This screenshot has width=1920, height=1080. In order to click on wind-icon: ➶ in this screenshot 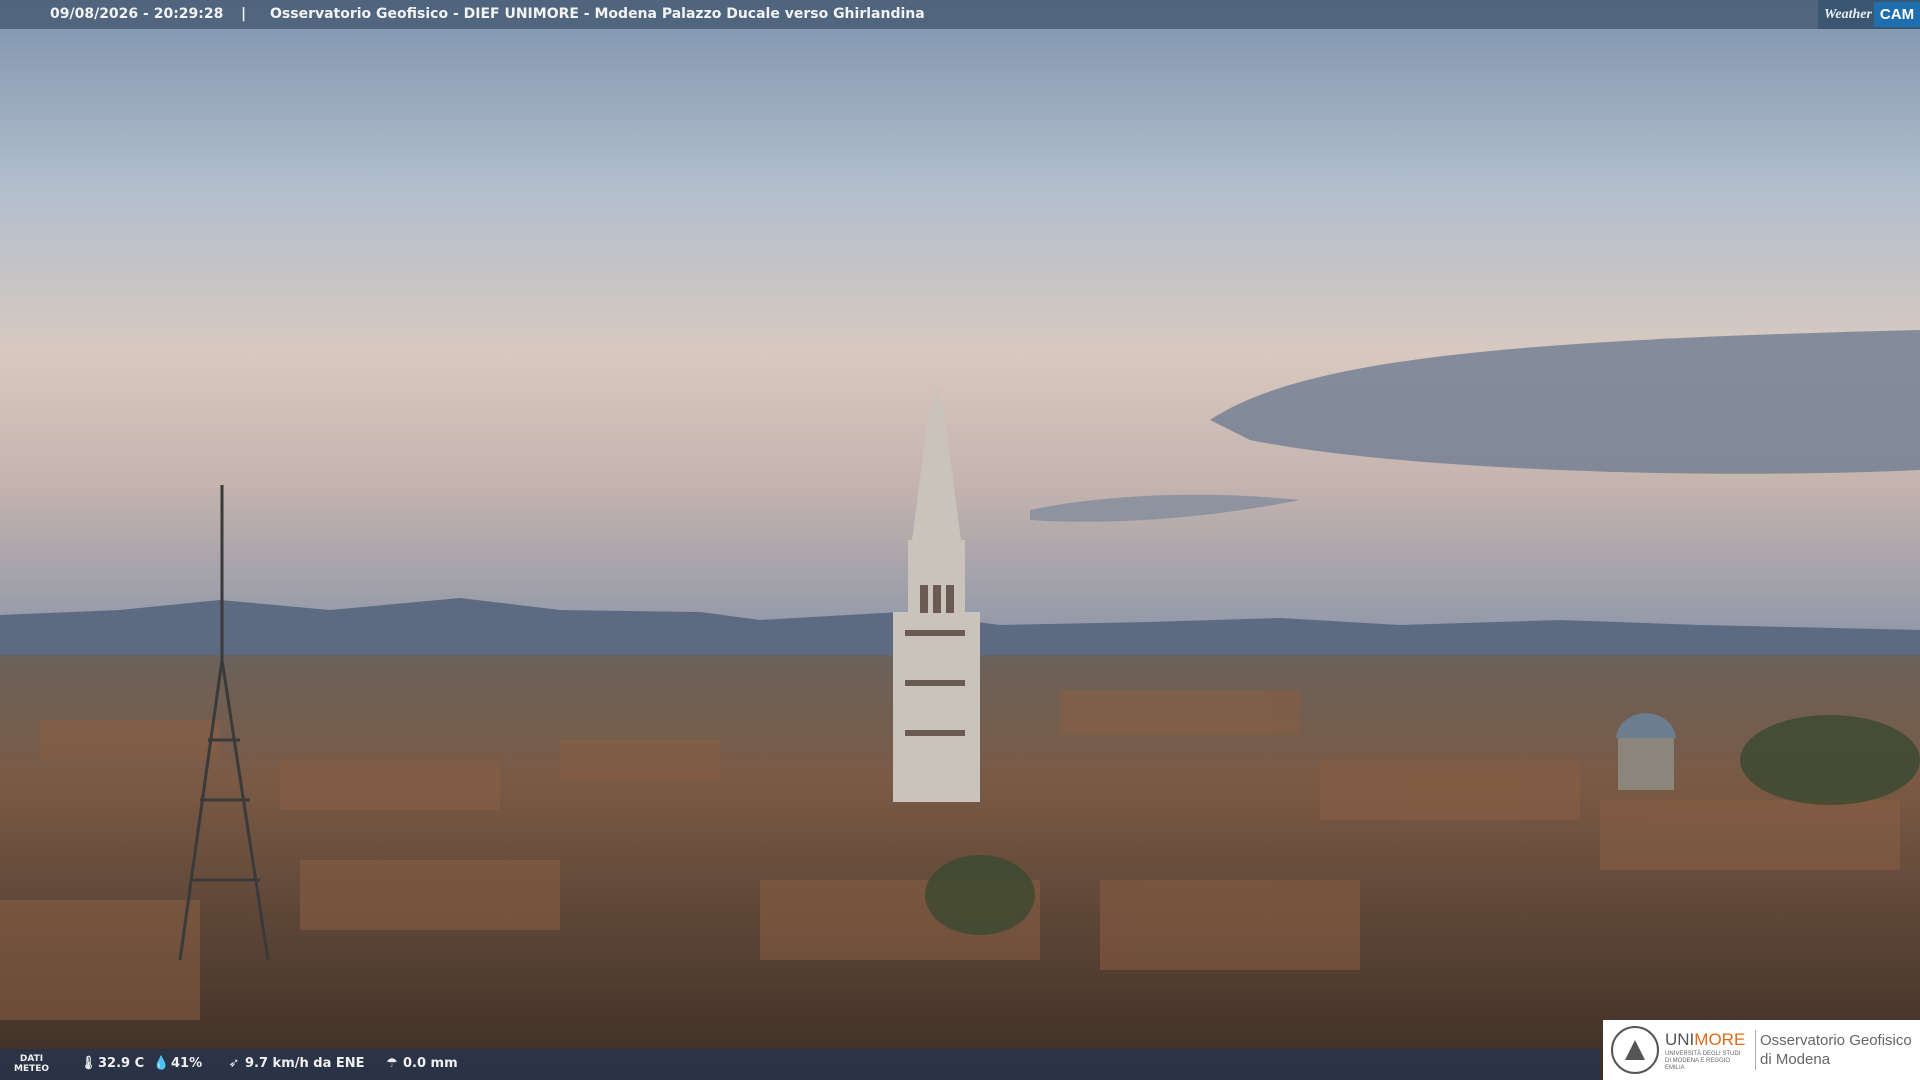, I will do `click(234, 1063)`.